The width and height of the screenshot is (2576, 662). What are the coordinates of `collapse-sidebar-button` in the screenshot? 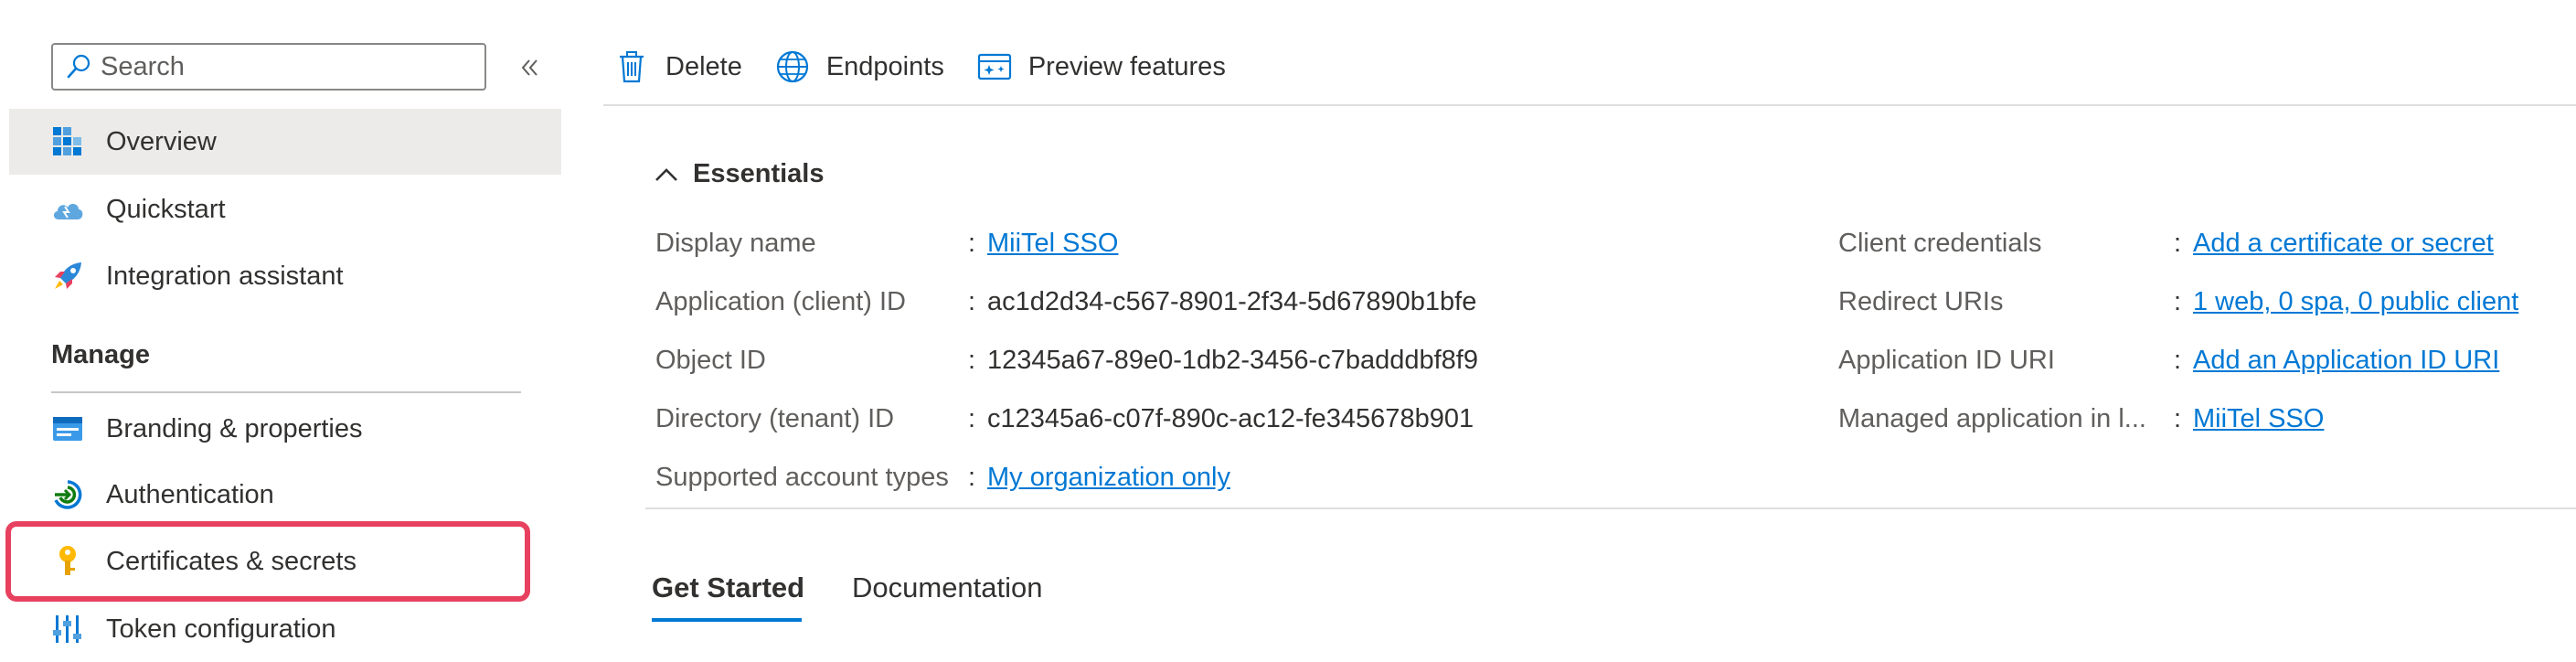 It's located at (530, 68).